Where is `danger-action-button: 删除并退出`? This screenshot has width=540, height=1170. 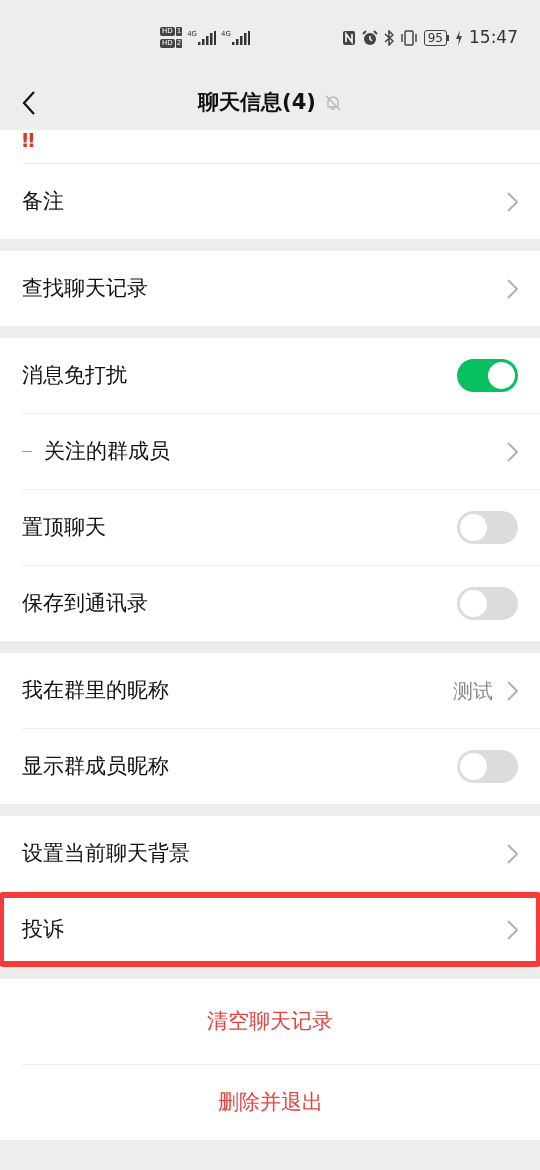
danger-action-button: 删除并退出 is located at coordinates (270, 1102).